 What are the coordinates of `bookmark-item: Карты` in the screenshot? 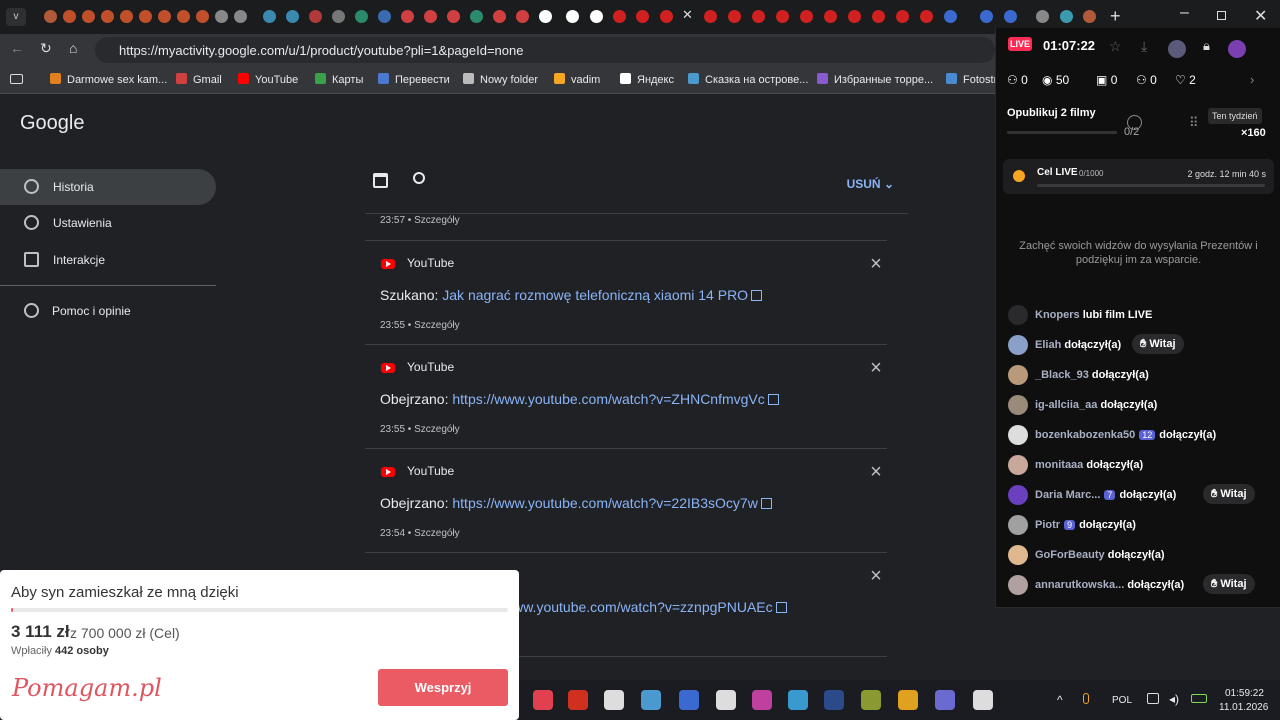 It's located at (339, 79).